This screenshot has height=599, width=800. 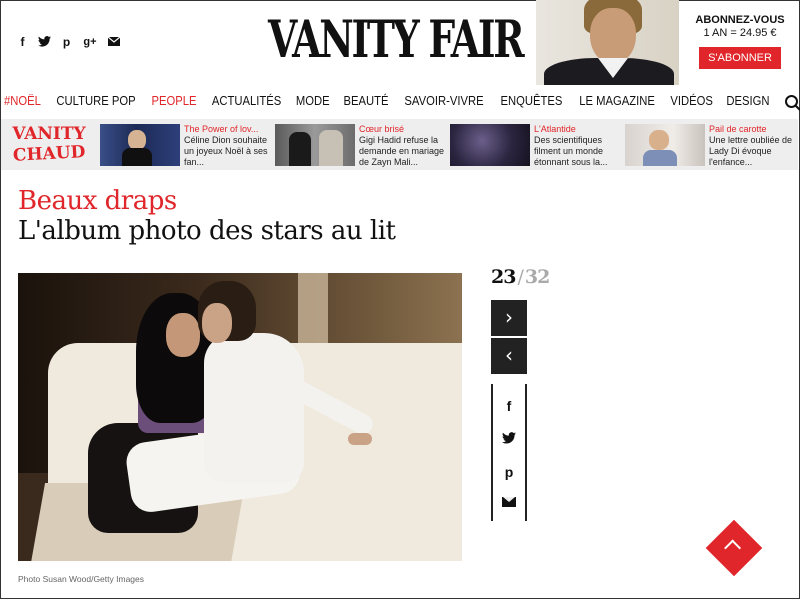 I want to click on pinterest-icon: p, so click(x=66, y=42).